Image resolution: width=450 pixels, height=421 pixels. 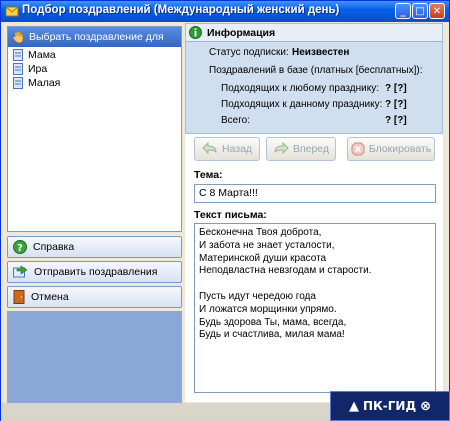 I want to click on total-value: ? [?], so click(x=396, y=120).